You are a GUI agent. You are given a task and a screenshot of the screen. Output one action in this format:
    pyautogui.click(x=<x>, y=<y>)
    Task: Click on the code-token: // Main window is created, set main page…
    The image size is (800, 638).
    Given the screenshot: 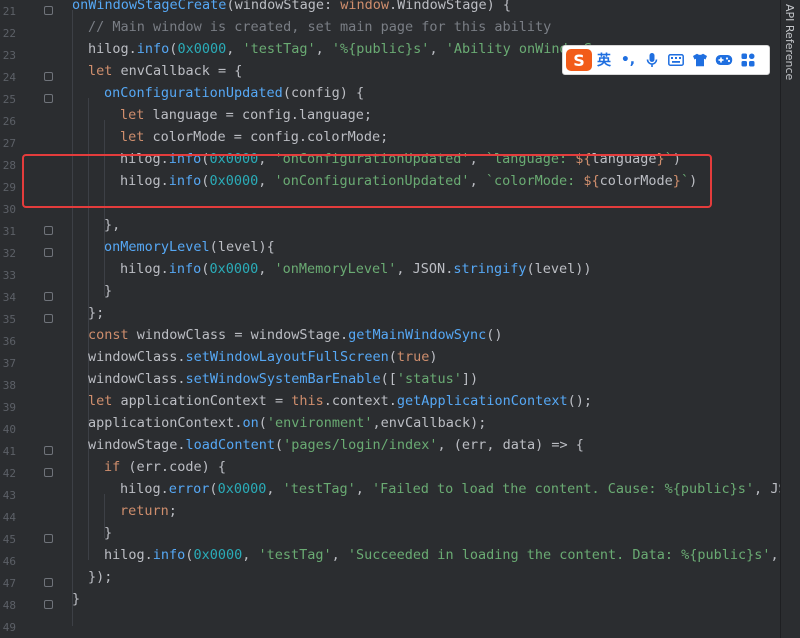 What is the action you would take?
    pyautogui.click(x=320, y=27)
    